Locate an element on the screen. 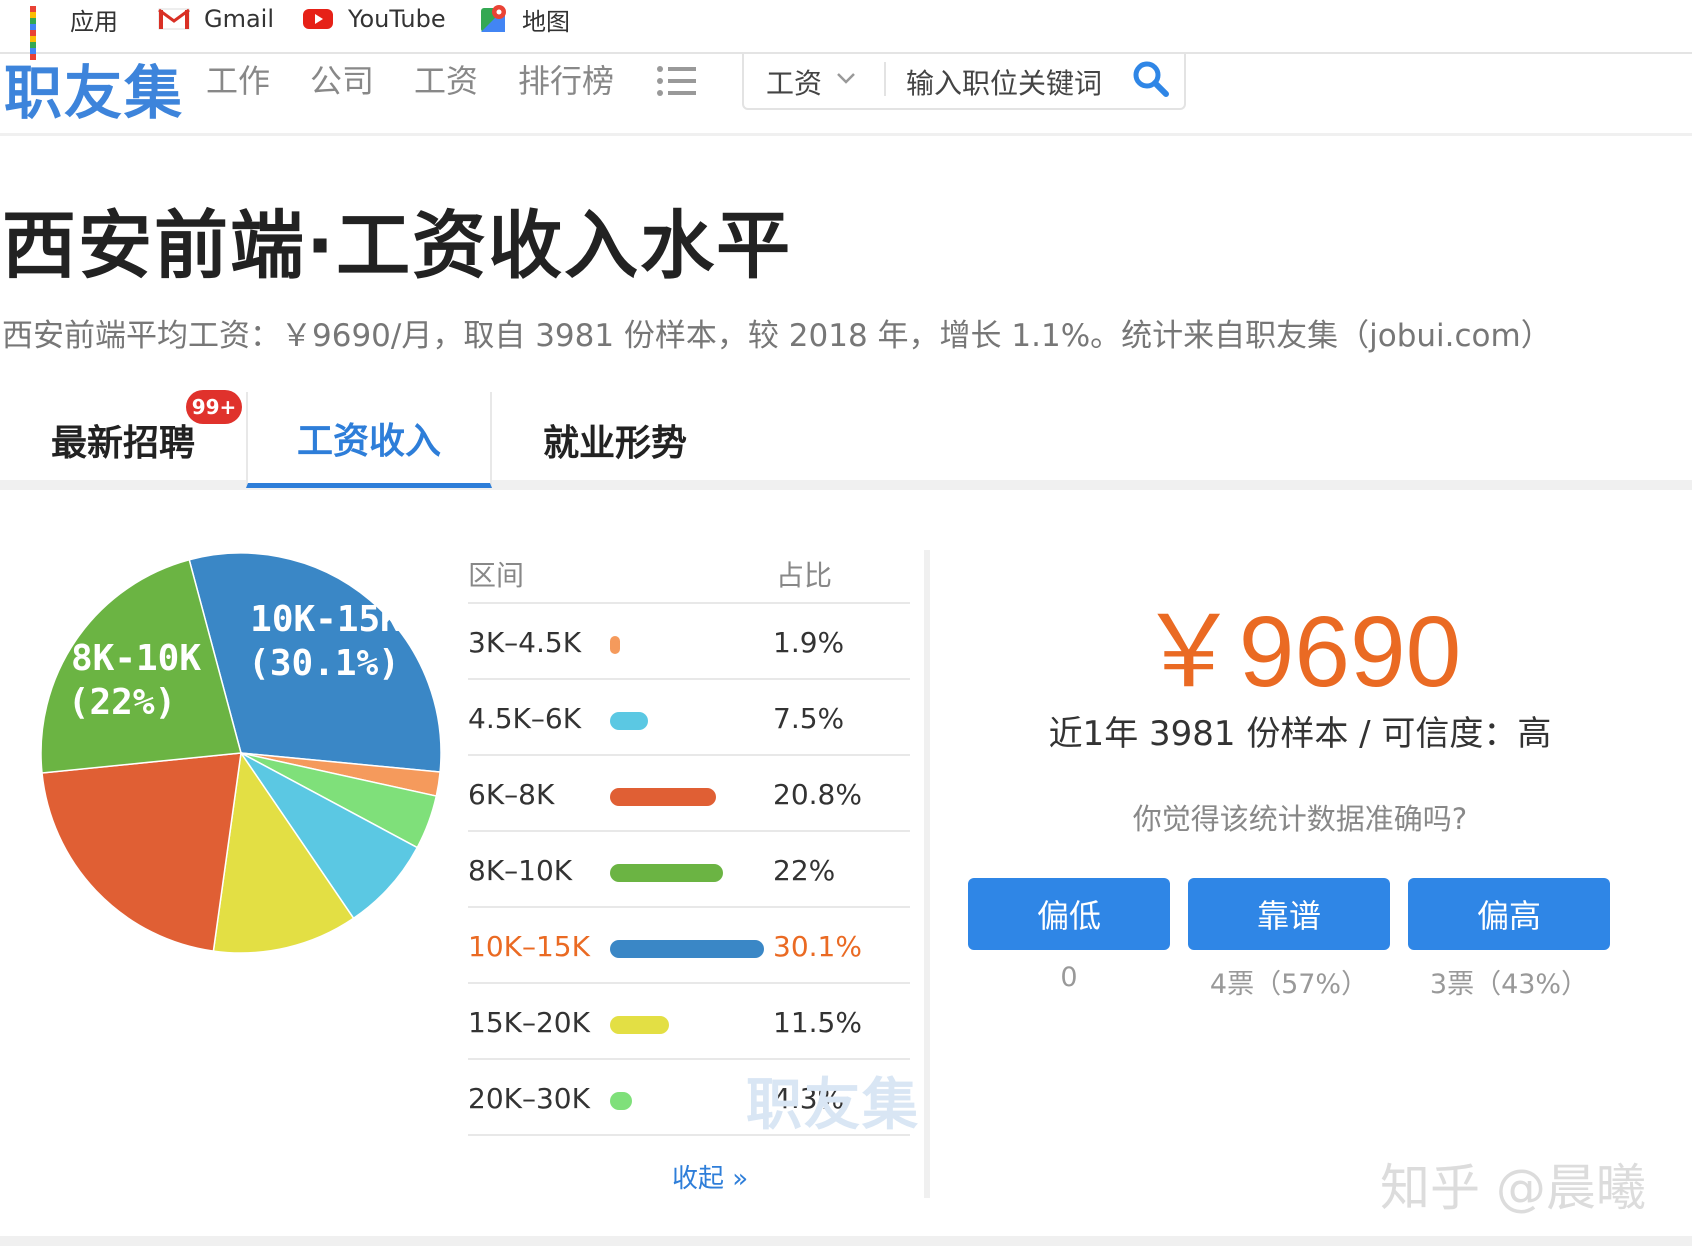 The image size is (1692, 1246). bookmark-maps-label: 地图 is located at coordinates (546, 21).